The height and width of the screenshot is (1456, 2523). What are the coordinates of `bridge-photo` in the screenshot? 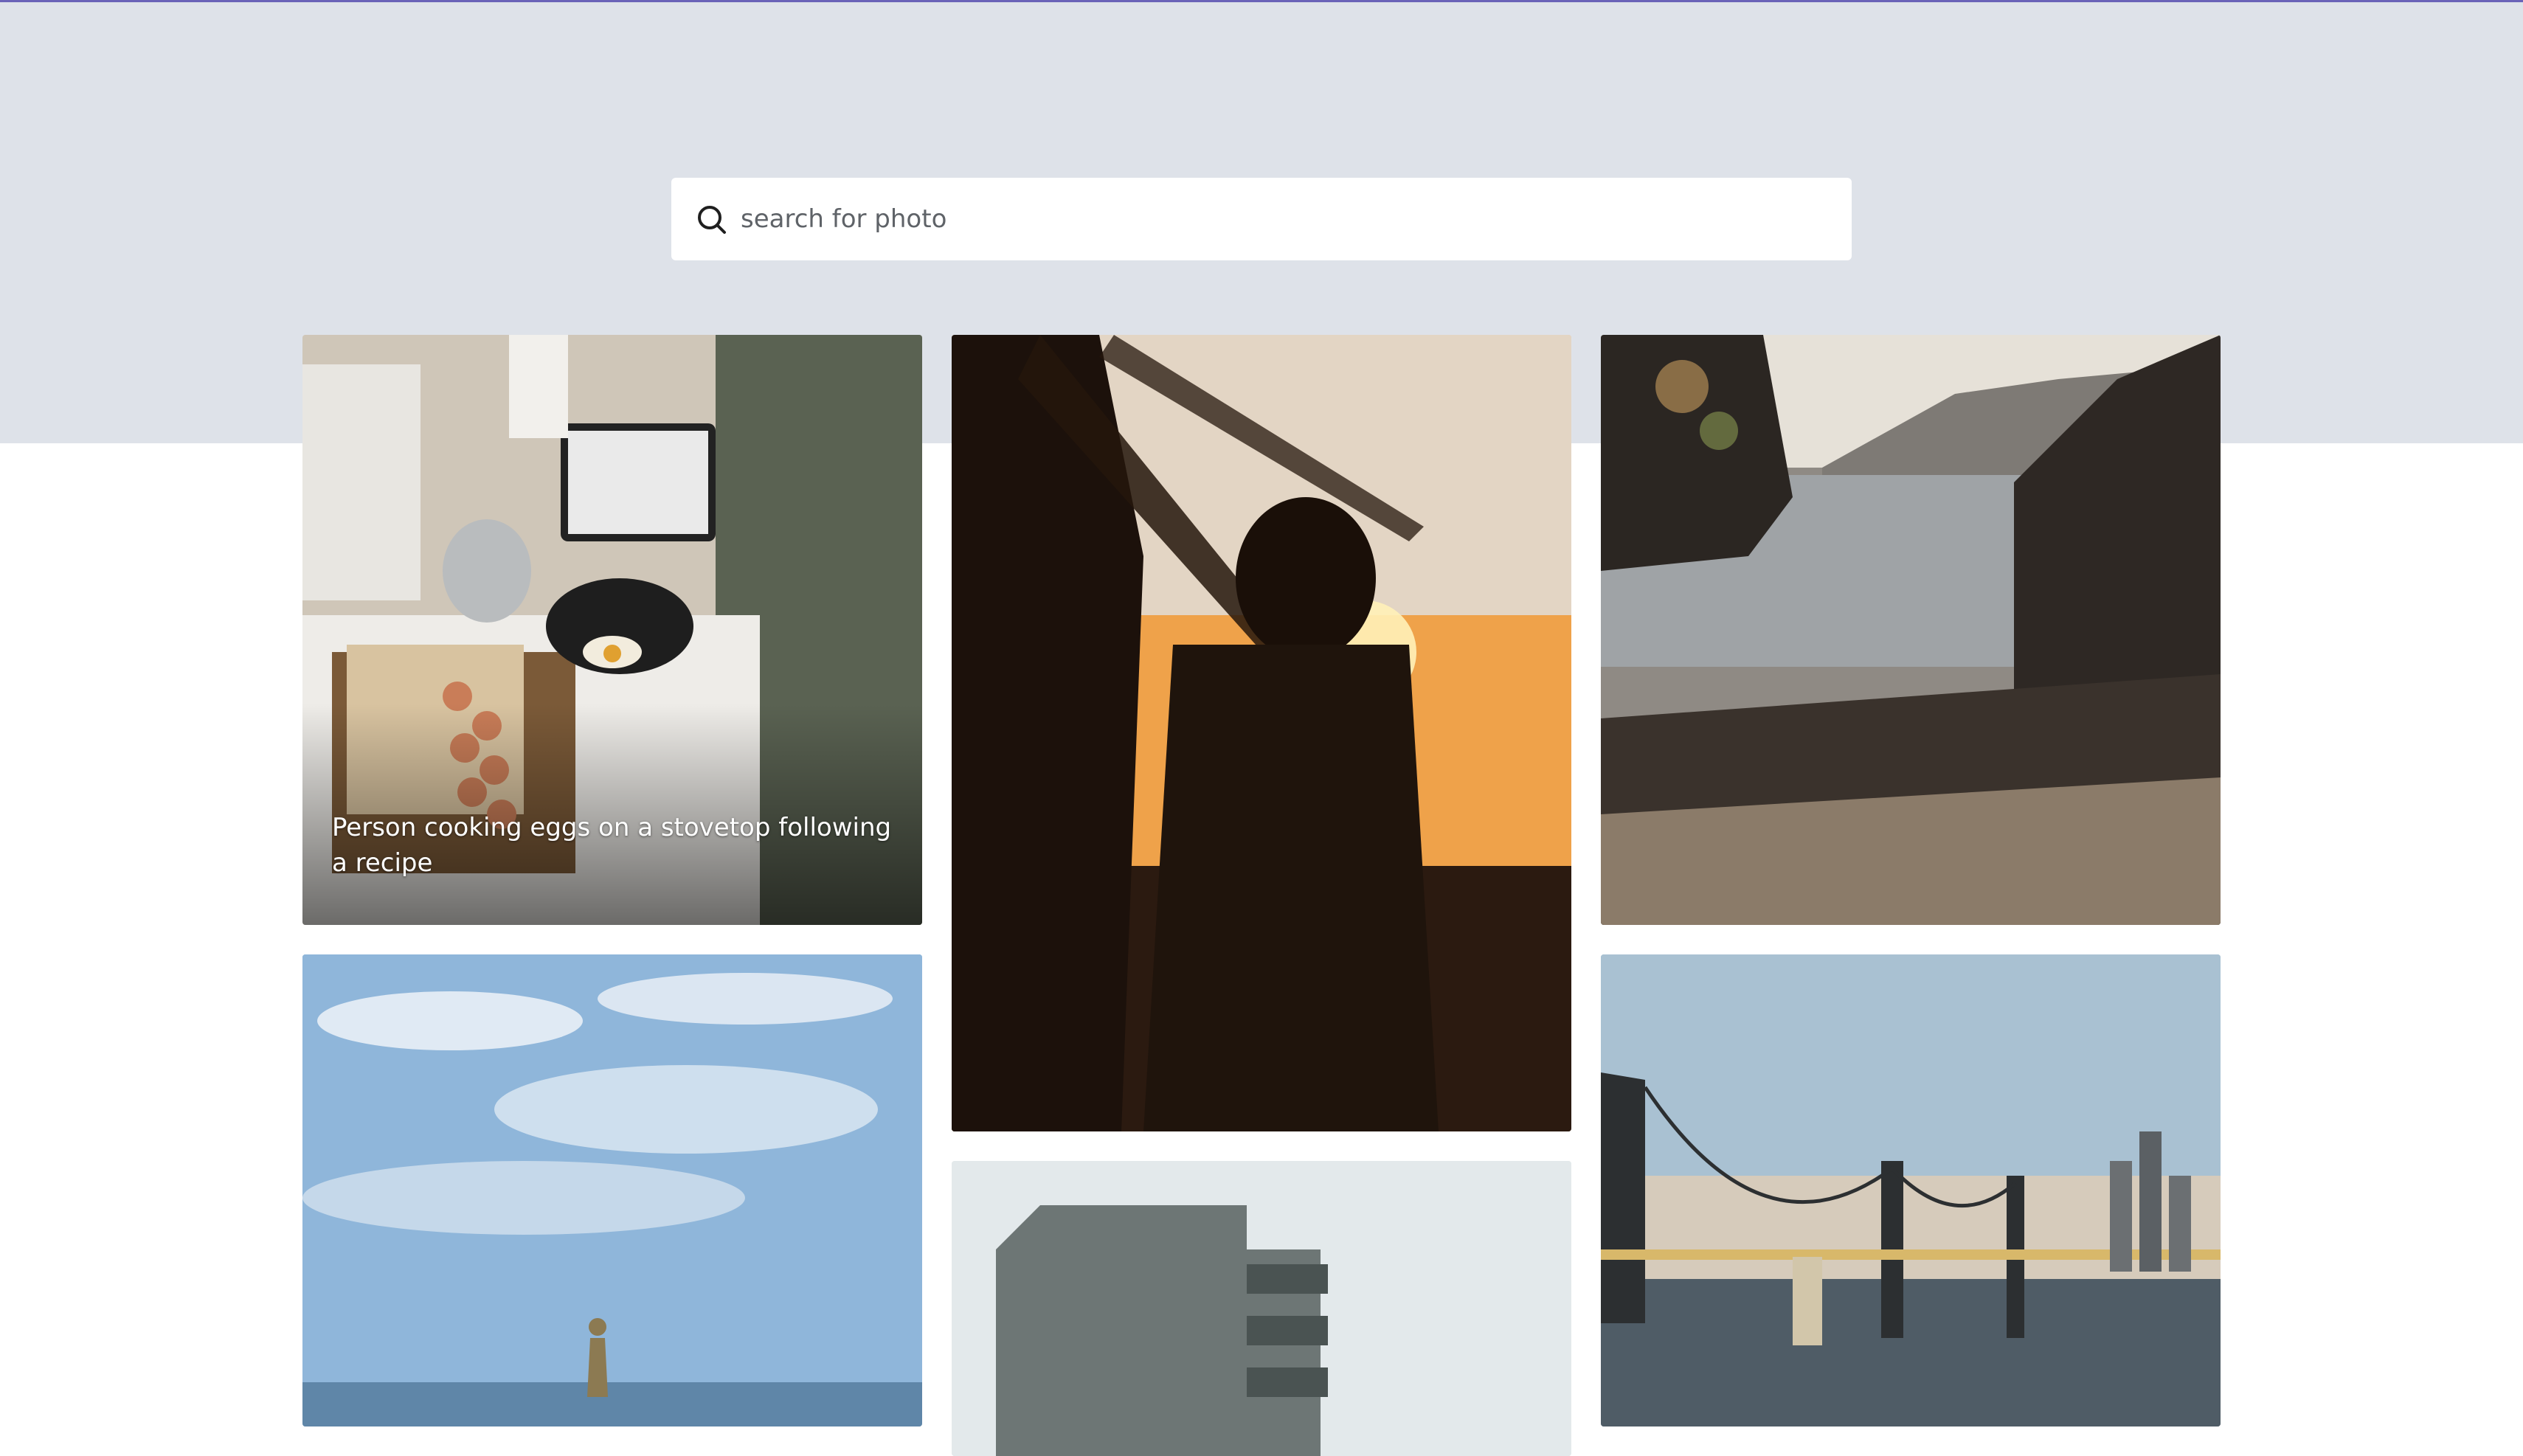 It's located at (1911, 1190).